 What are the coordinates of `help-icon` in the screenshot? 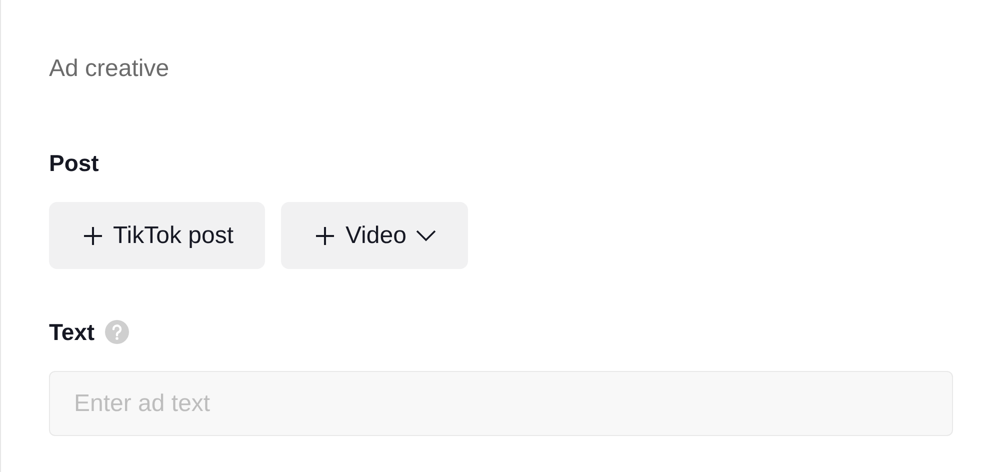 It's located at (116, 332).